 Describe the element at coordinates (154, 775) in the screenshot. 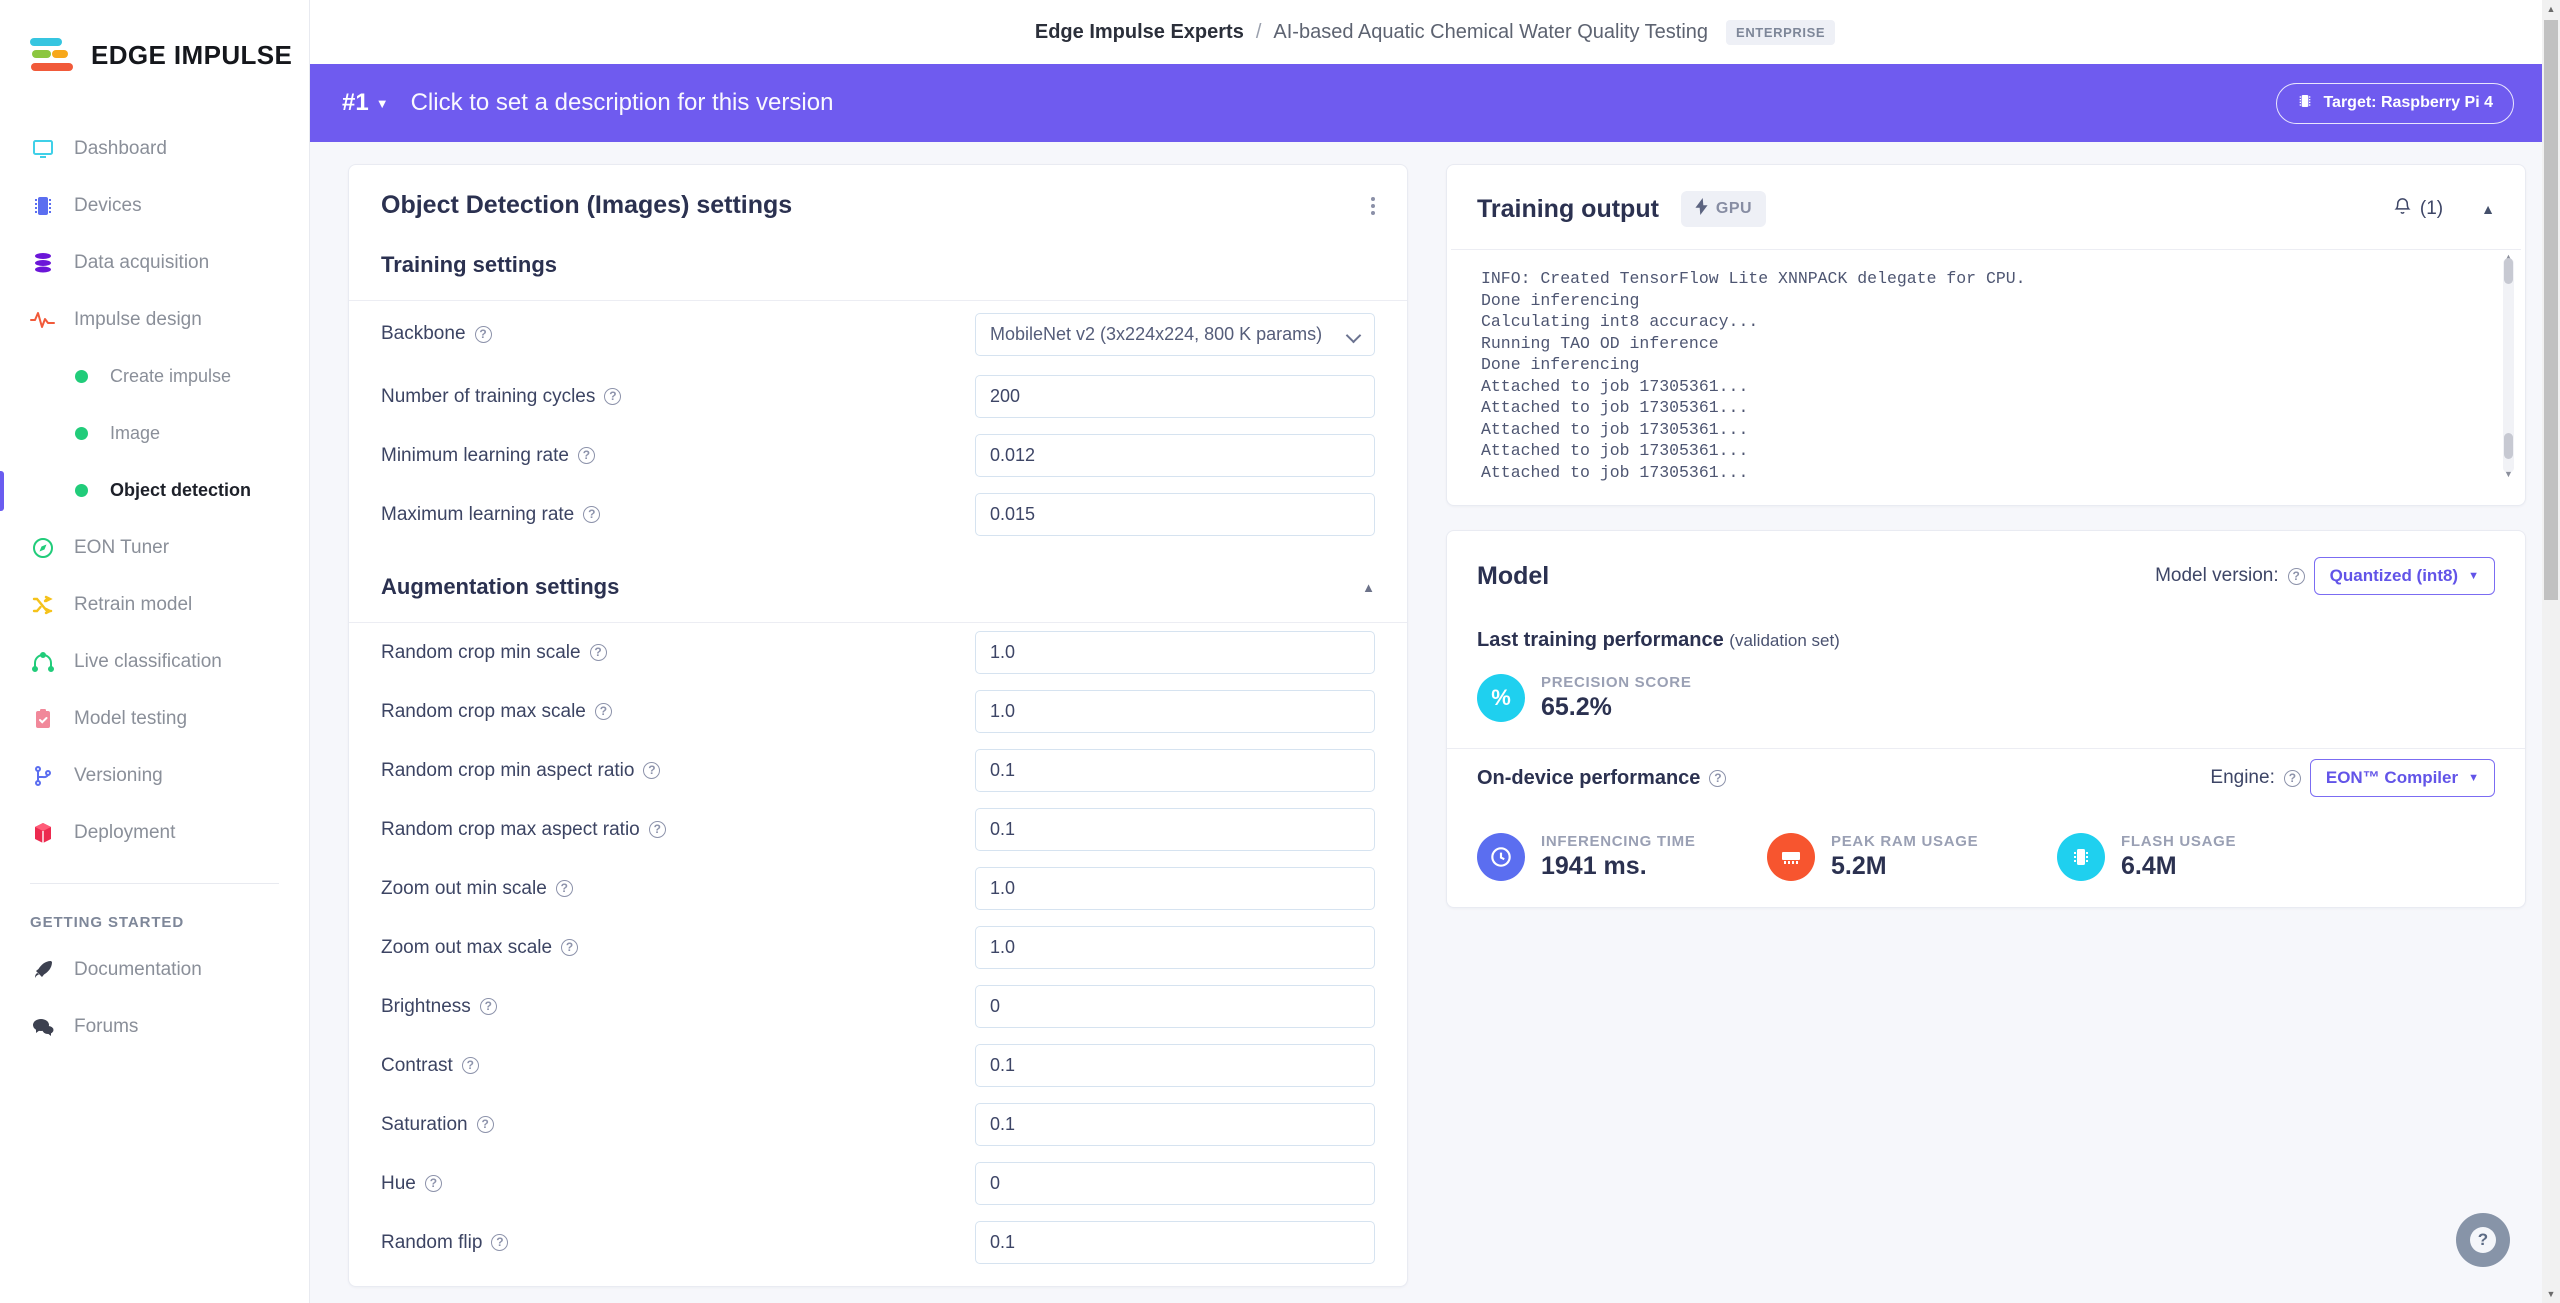

I see `sidebar-item-versioning: Versioning` at that location.